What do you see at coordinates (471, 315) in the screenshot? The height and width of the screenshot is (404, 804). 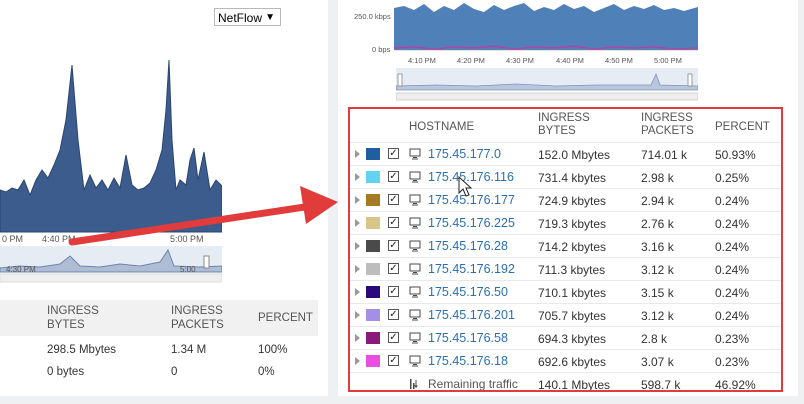 I see `hostname-link: 175.45.176.201` at bounding box center [471, 315].